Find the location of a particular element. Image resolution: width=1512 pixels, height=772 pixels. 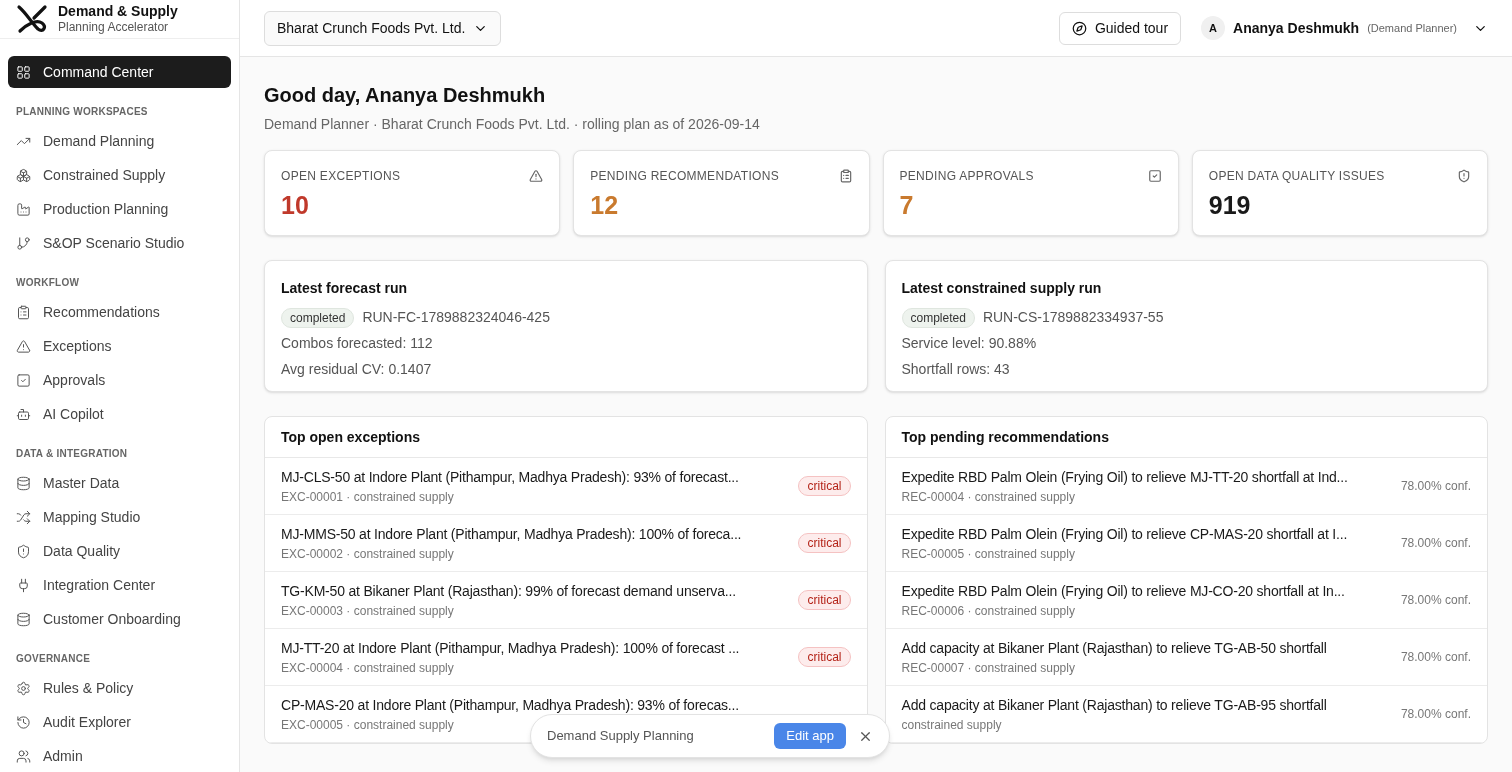

nav-item: Production Planning is located at coordinates (119, 209).